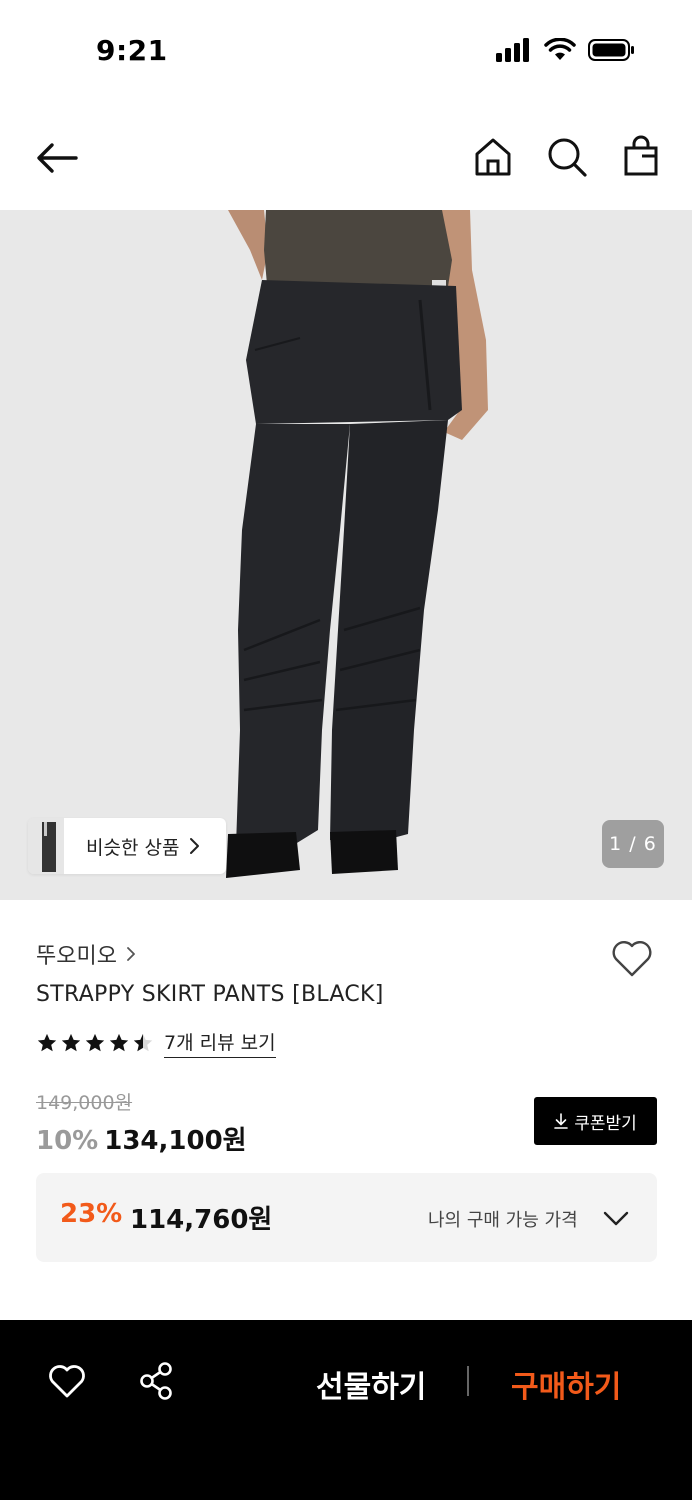 The height and width of the screenshot is (1500, 692). I want to click on search-button, so click(567, 157).